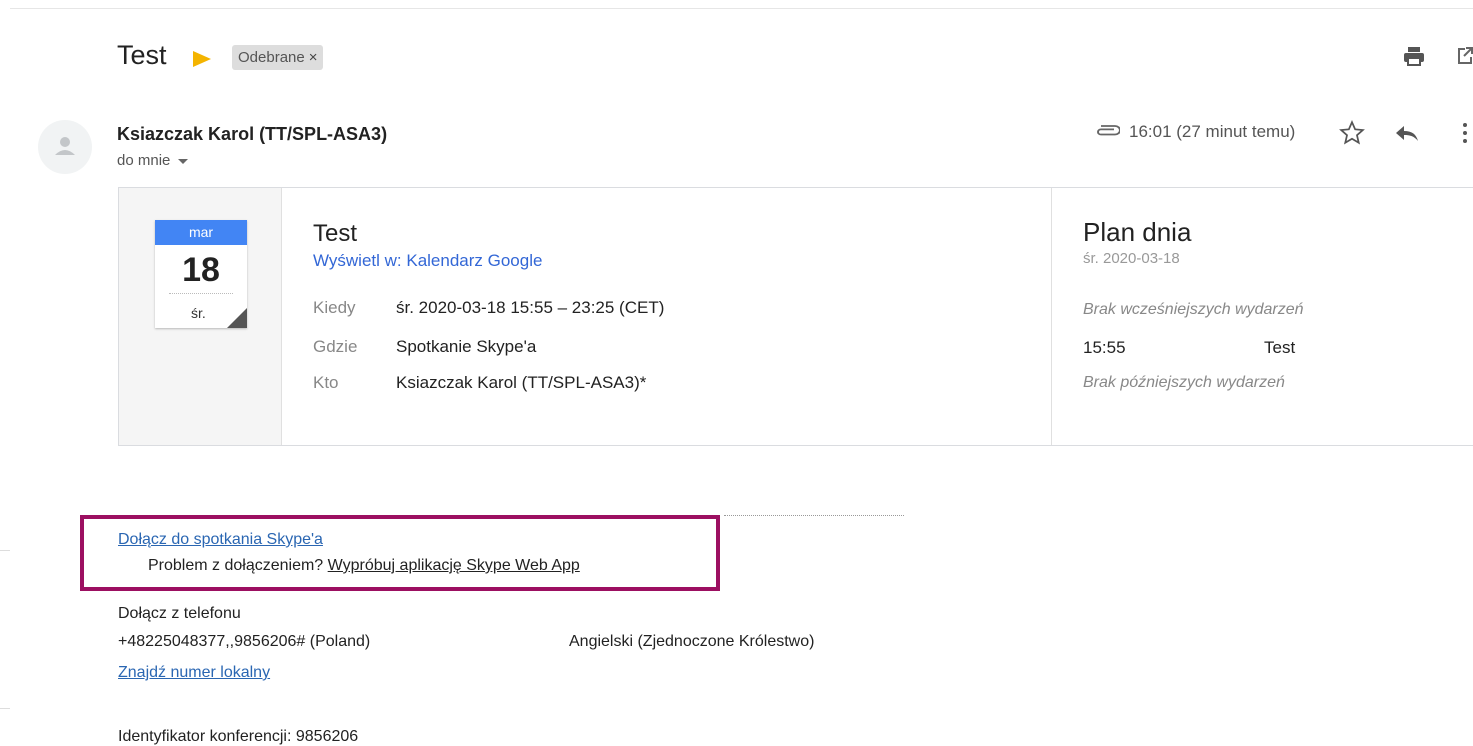  What do you see at coordinates (194, 673) in the screenshot?
I see `find-local-number-link: Znajdź numer lokalny` at bounding box center [194, 673].